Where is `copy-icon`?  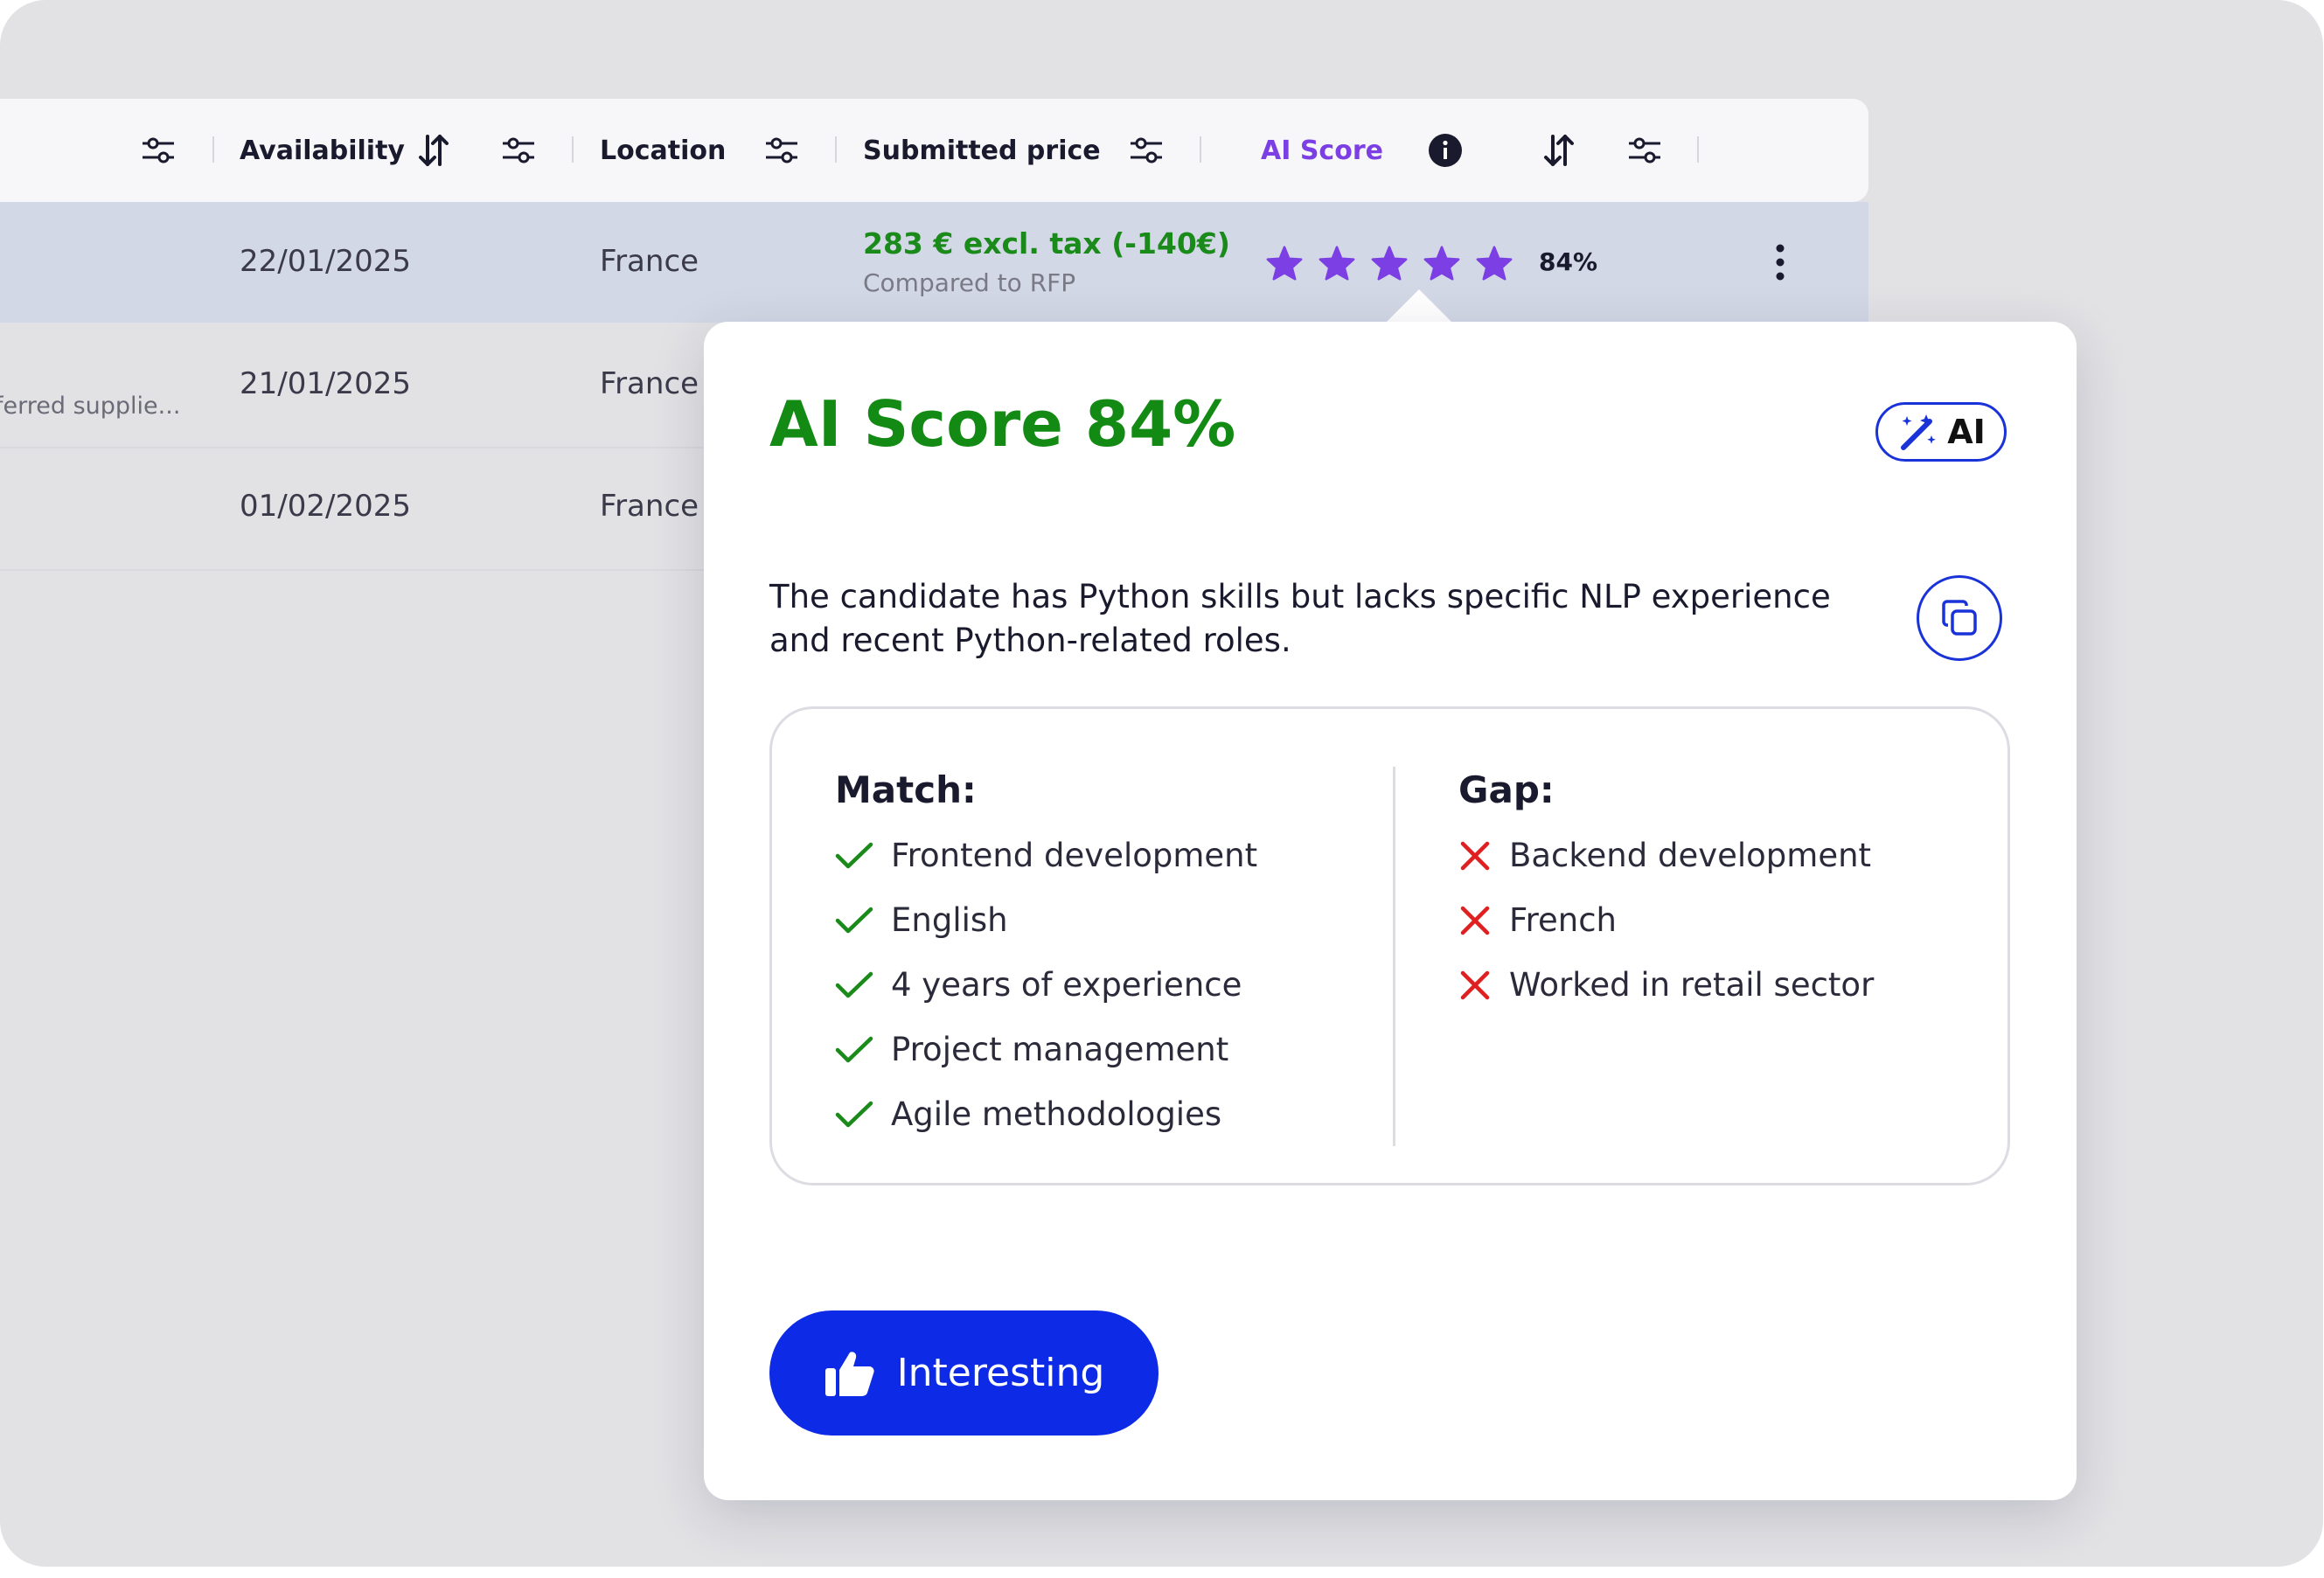 copy-icon is located at coordinates (1959, 618).